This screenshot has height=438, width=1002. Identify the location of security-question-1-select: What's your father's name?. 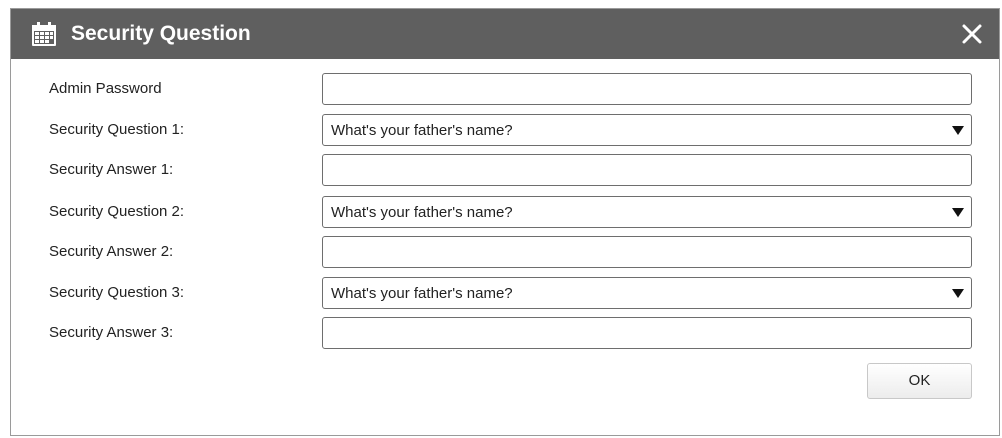
(647, 130).